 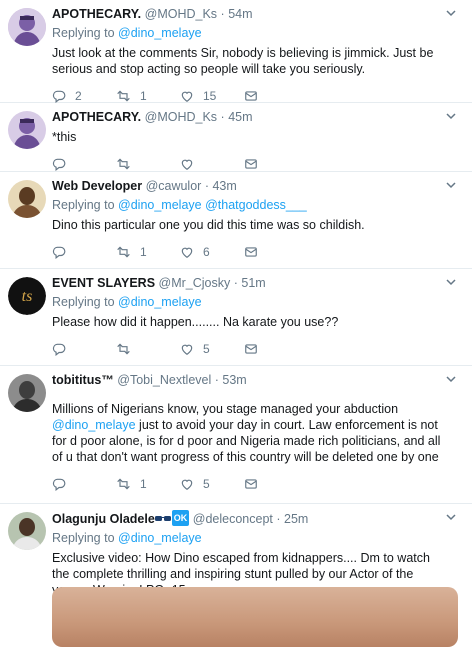 What do you see at coordinates (206, 484) in the screenshot?
I see `like-count: 5` at bounding box center [206, 484].